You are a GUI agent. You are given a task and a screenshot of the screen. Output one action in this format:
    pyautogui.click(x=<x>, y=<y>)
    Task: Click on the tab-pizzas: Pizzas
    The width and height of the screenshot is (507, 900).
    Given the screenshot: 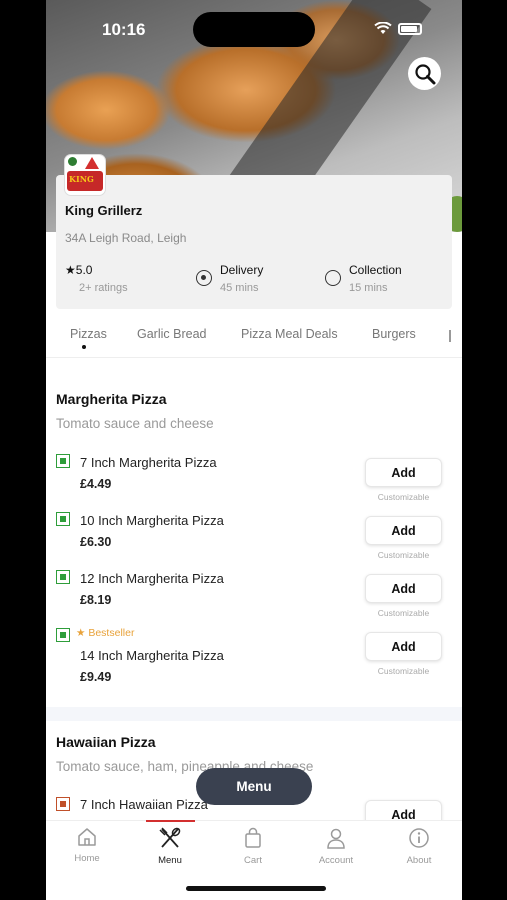 What is the action you would take?
    pyautogui.click(x=88, y=334)
    